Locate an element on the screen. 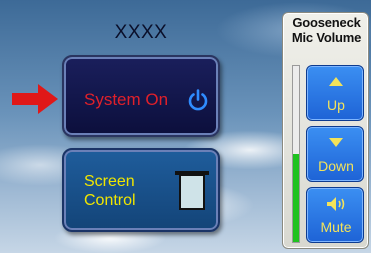 Image resolution: width=371 pixels, height=253 pixels. triangle-up-icon is located at coordinates (336, 81).